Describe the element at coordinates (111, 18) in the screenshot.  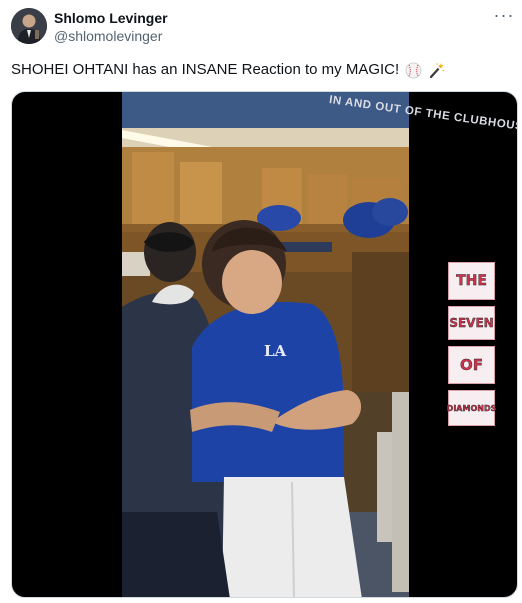
I see `author-name: Shlomo Levinger` at that location.